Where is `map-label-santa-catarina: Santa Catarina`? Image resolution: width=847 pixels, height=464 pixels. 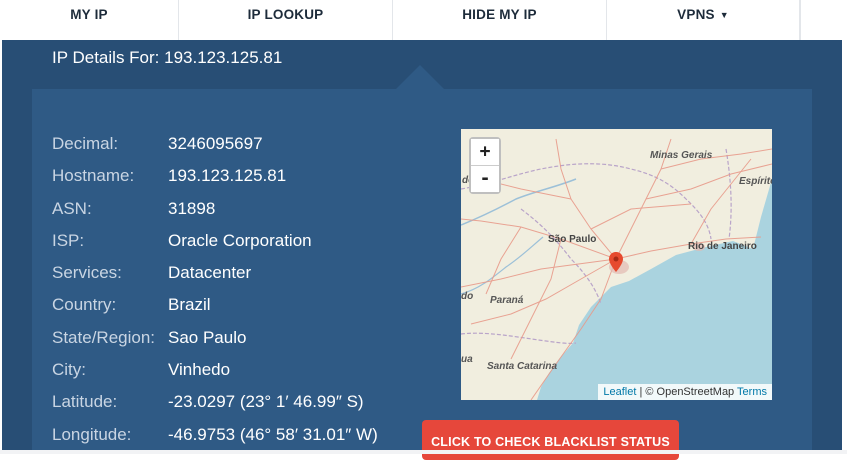 map-label-santa-catarina: Santa Catarina is located at coordinates (522, 366).